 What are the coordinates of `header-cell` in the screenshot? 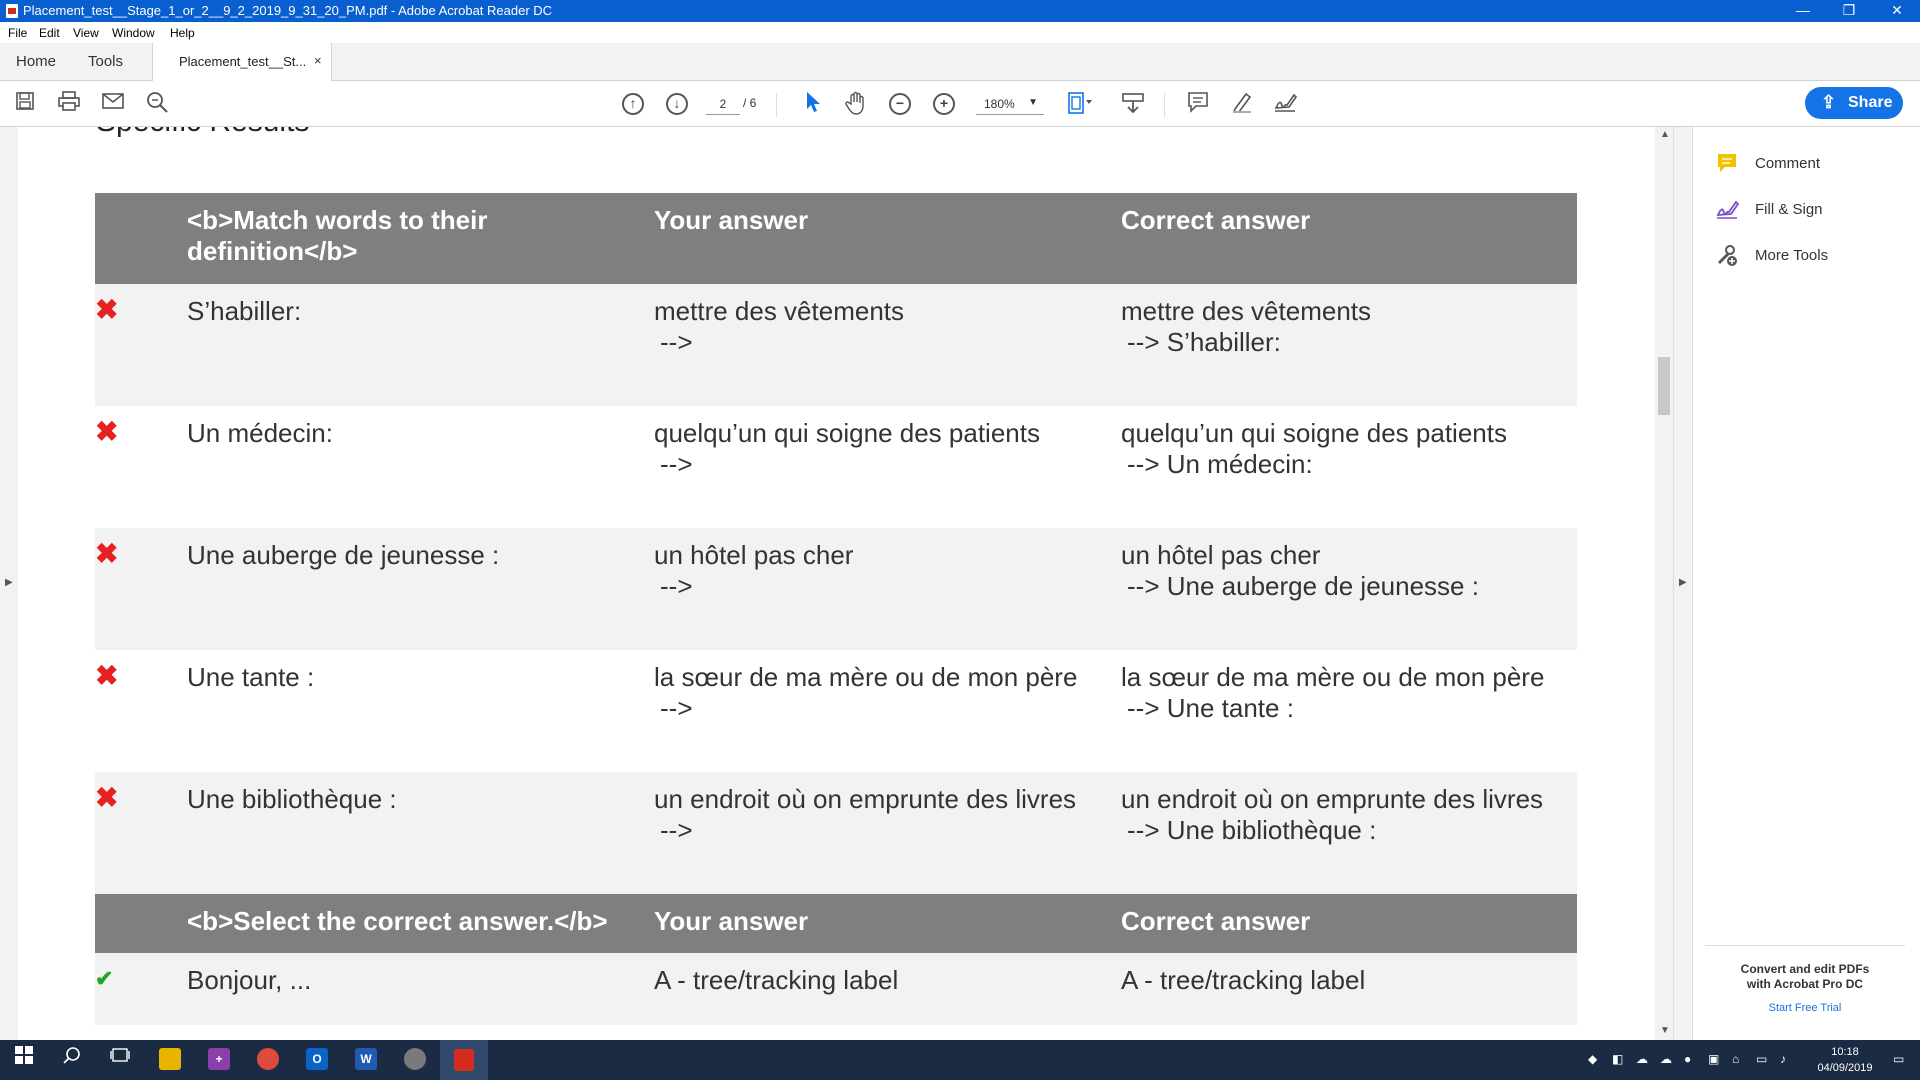 It's located at (141, 238).